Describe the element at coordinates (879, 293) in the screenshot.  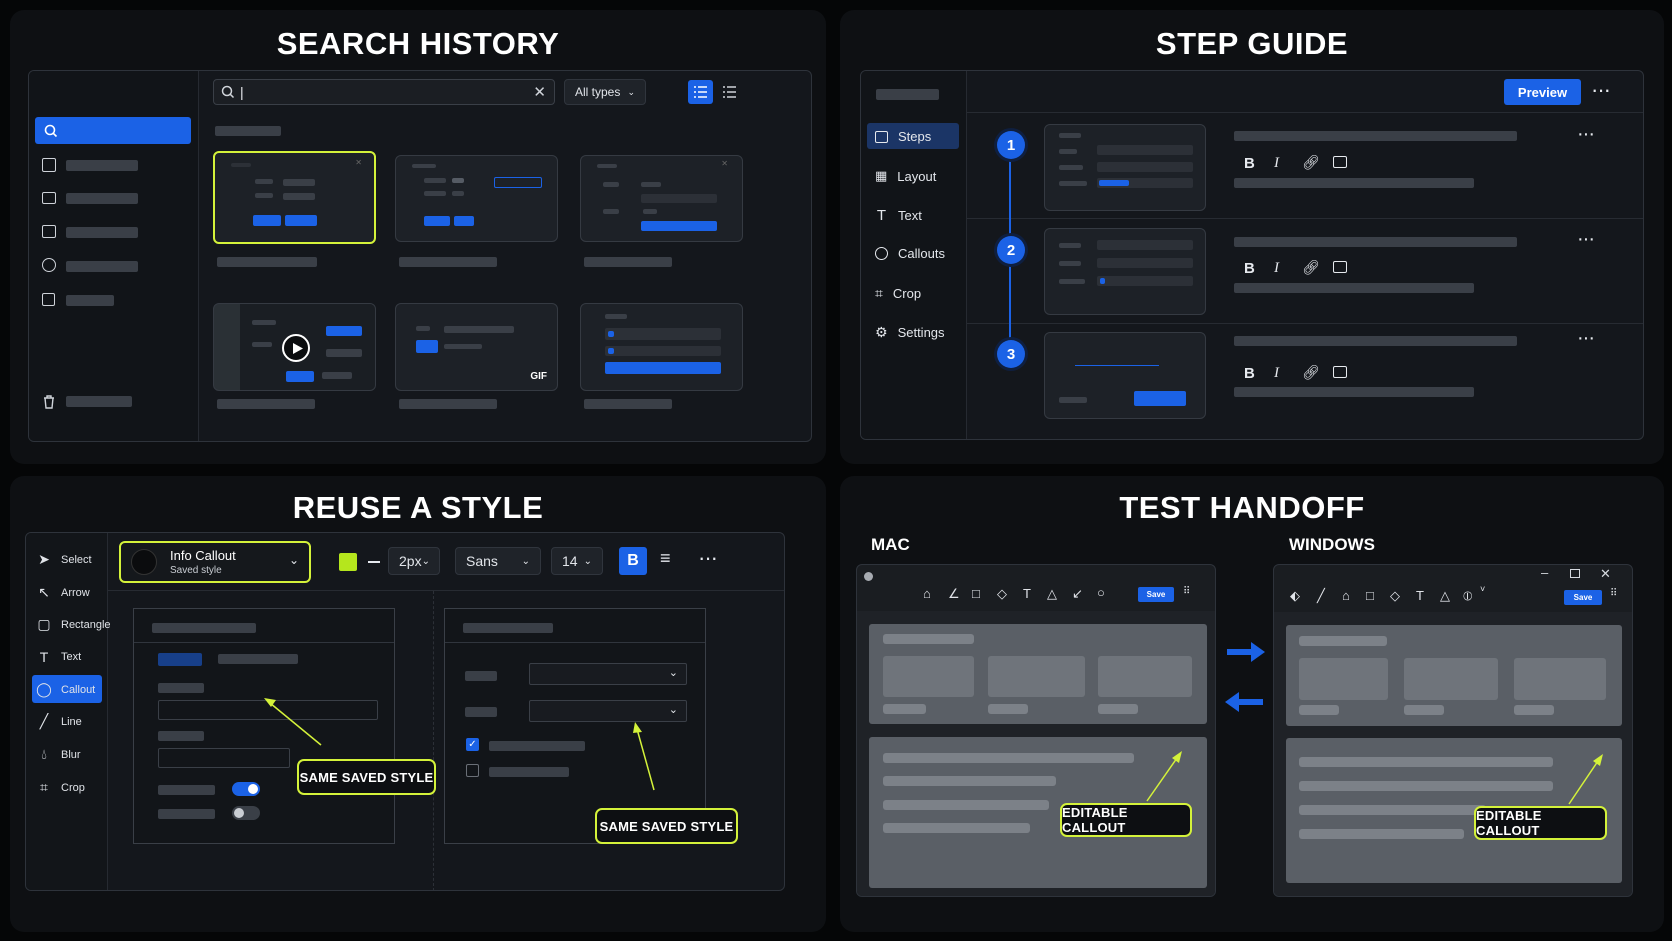
I see `crop-icon: ⌗` at that location.